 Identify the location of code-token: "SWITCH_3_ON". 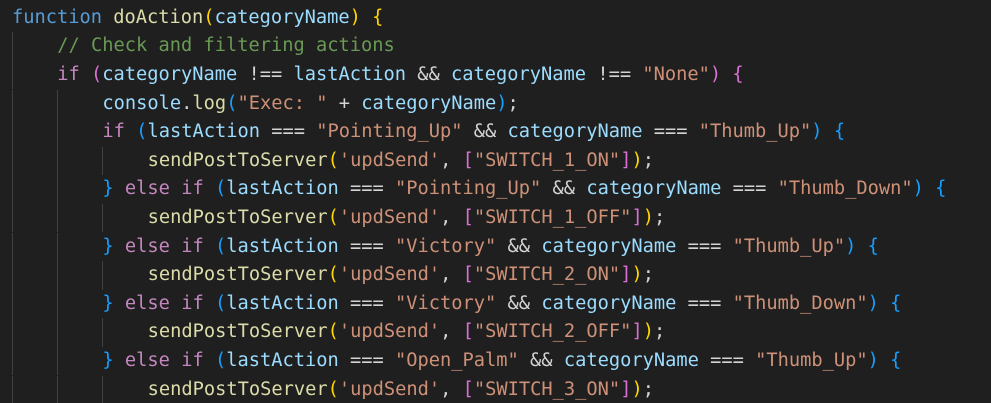
(547, 389).